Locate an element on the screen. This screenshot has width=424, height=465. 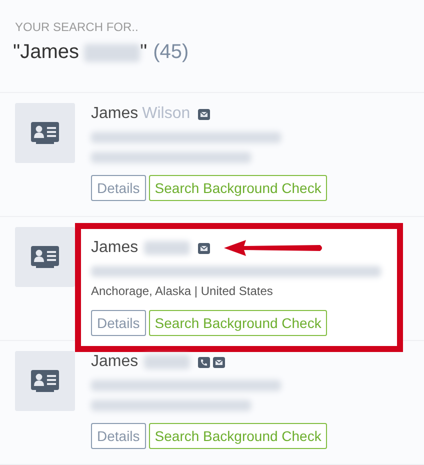
search-query: "James is located at coordinates (46, 52).